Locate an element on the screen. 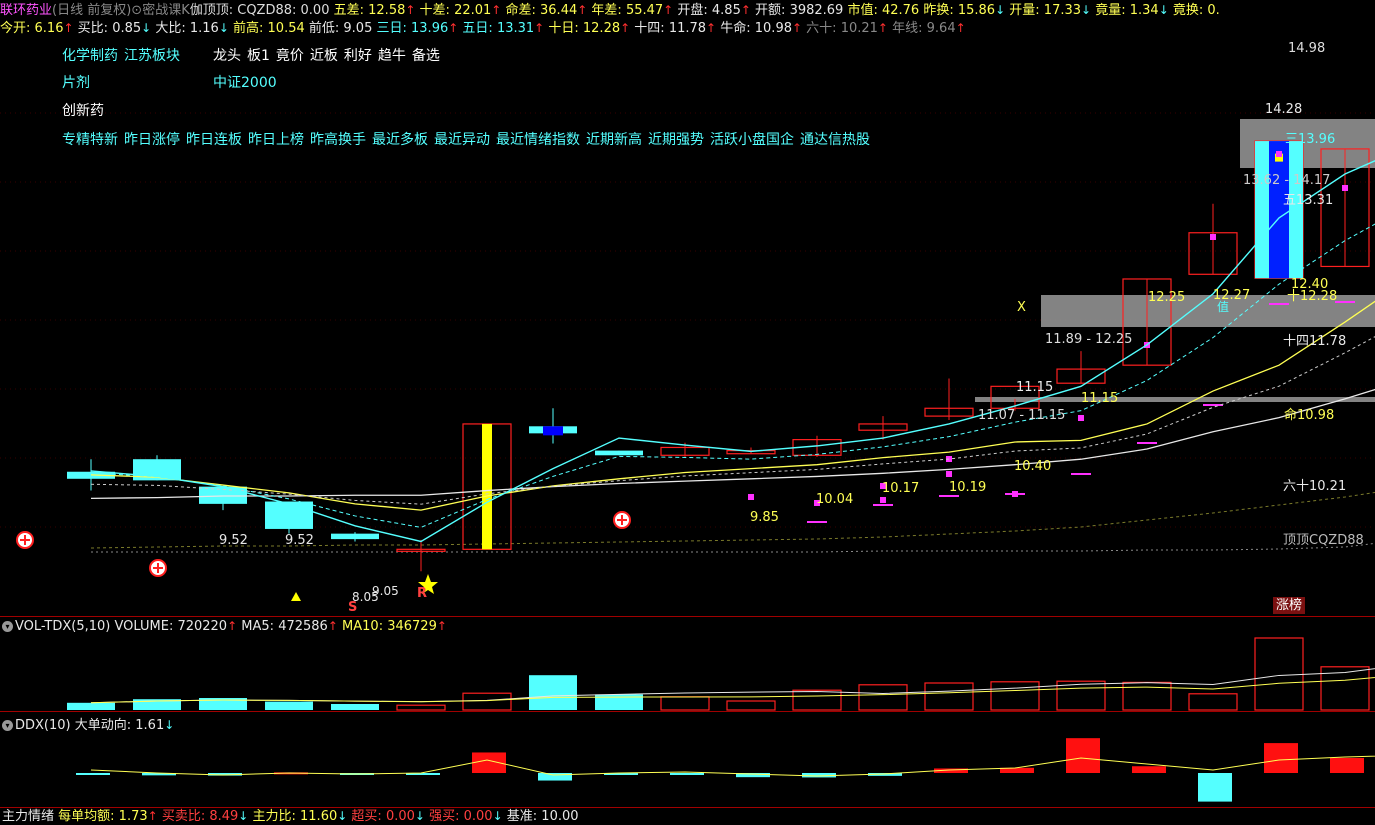 The height and width of the screenshot is (825, 1375). down-arrow-icon: ↓ is located at coordinates (169, 725).